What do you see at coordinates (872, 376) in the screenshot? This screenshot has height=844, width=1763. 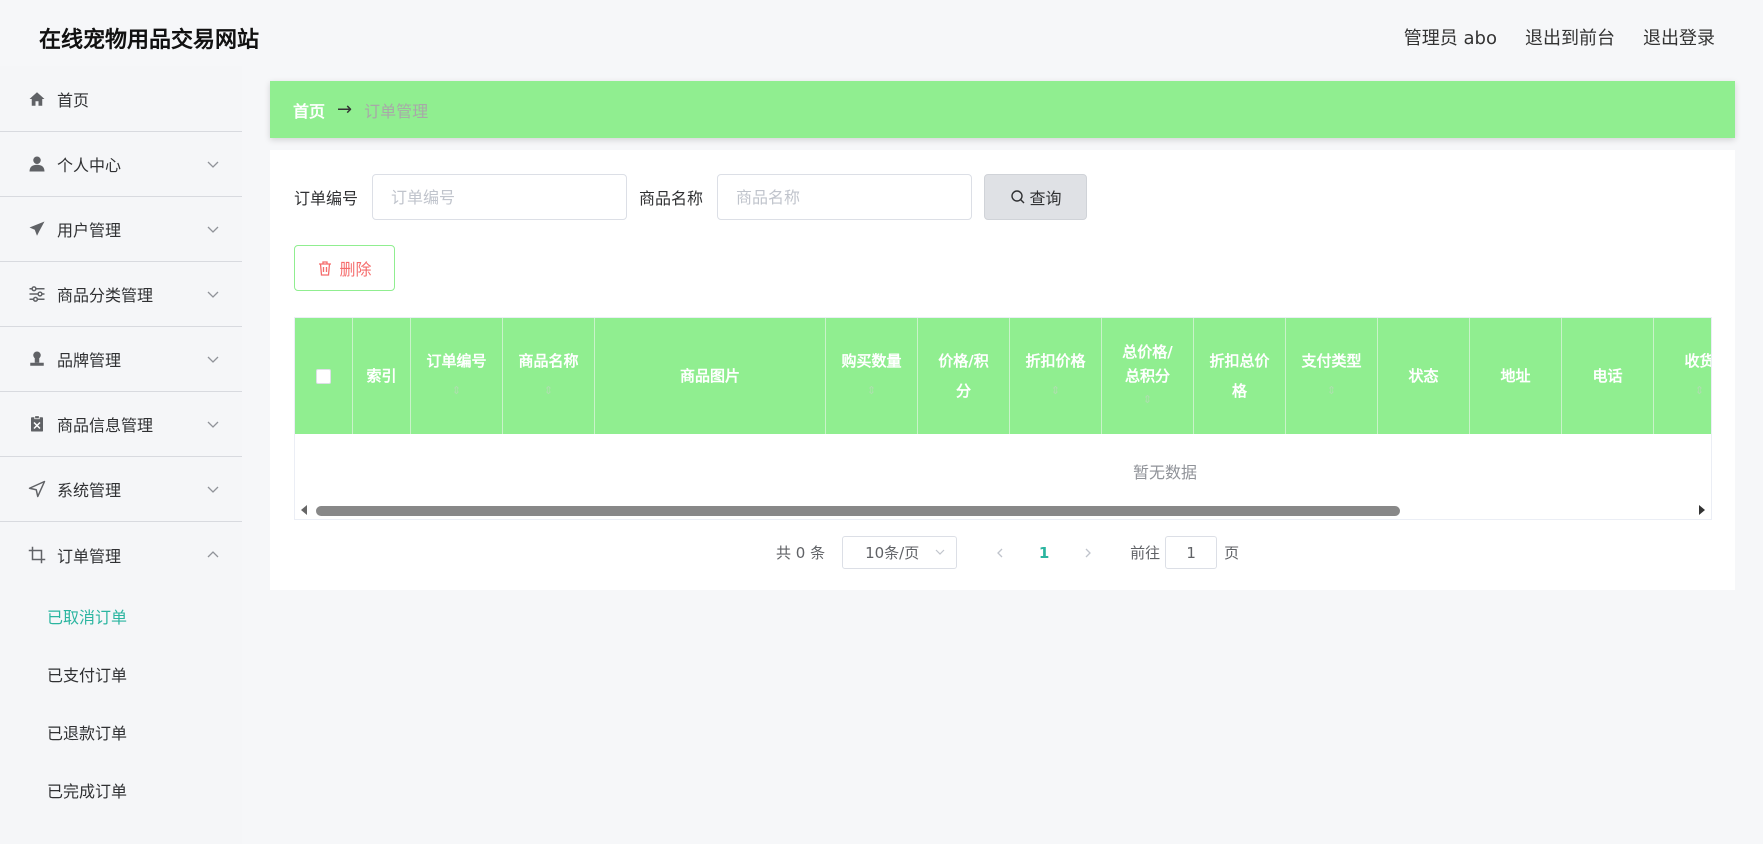 I see `column-header: 购买数量 ⇕` at bounding box center [872, 376].